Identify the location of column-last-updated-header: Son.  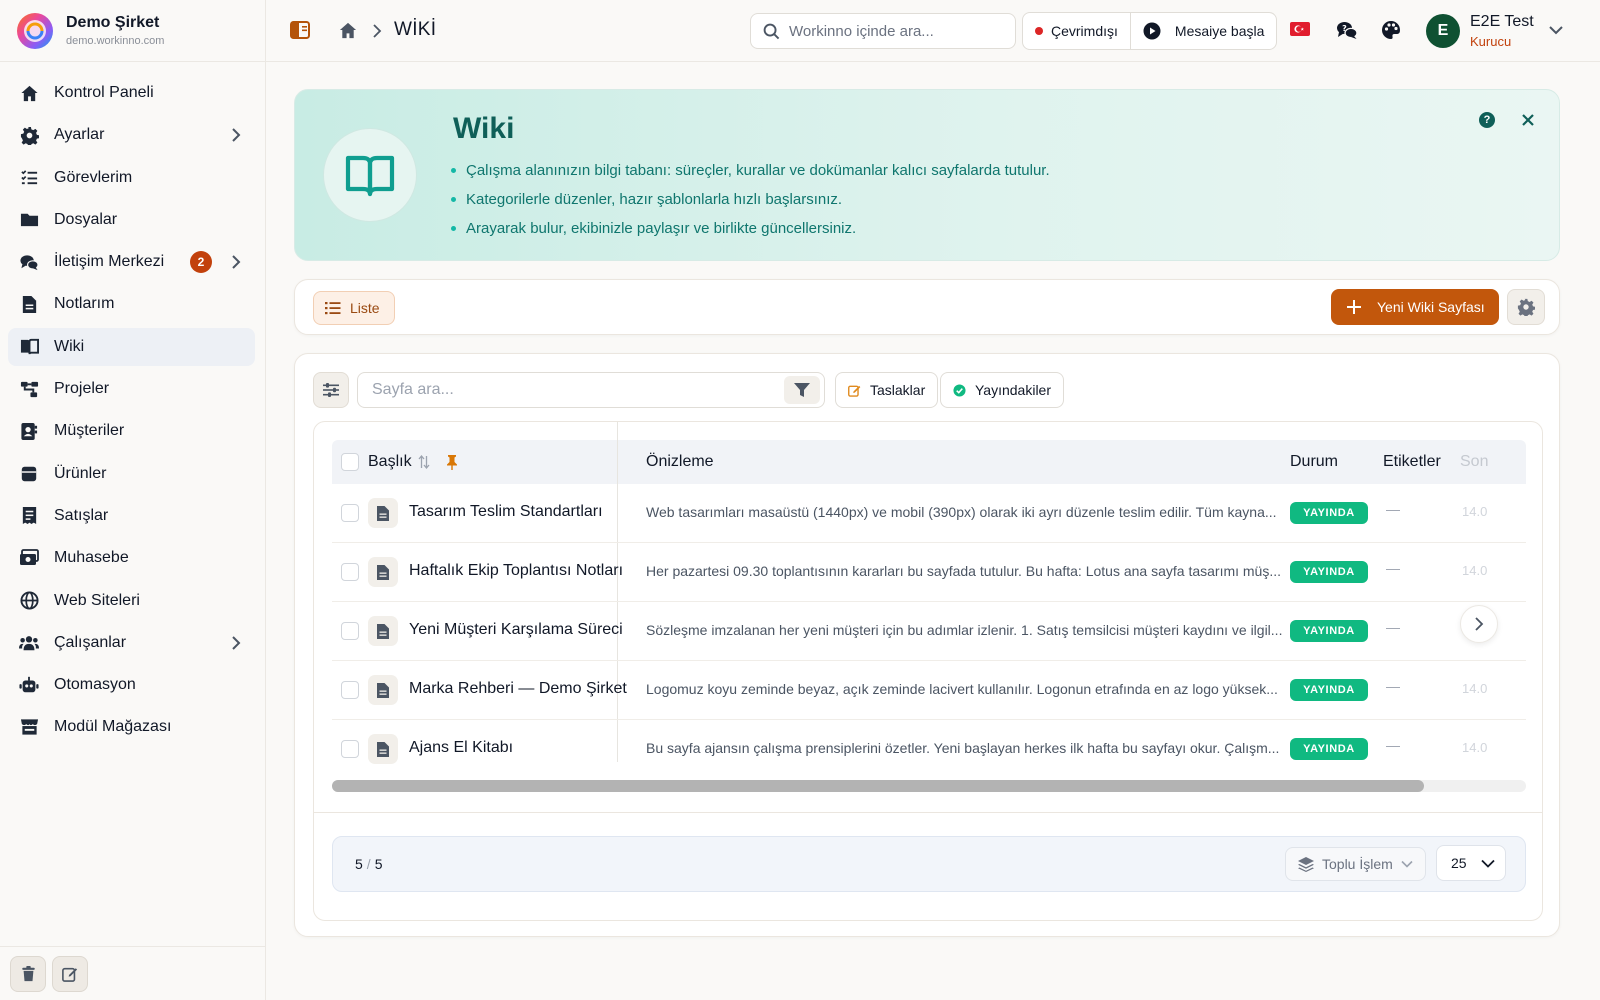
(1474, 462).